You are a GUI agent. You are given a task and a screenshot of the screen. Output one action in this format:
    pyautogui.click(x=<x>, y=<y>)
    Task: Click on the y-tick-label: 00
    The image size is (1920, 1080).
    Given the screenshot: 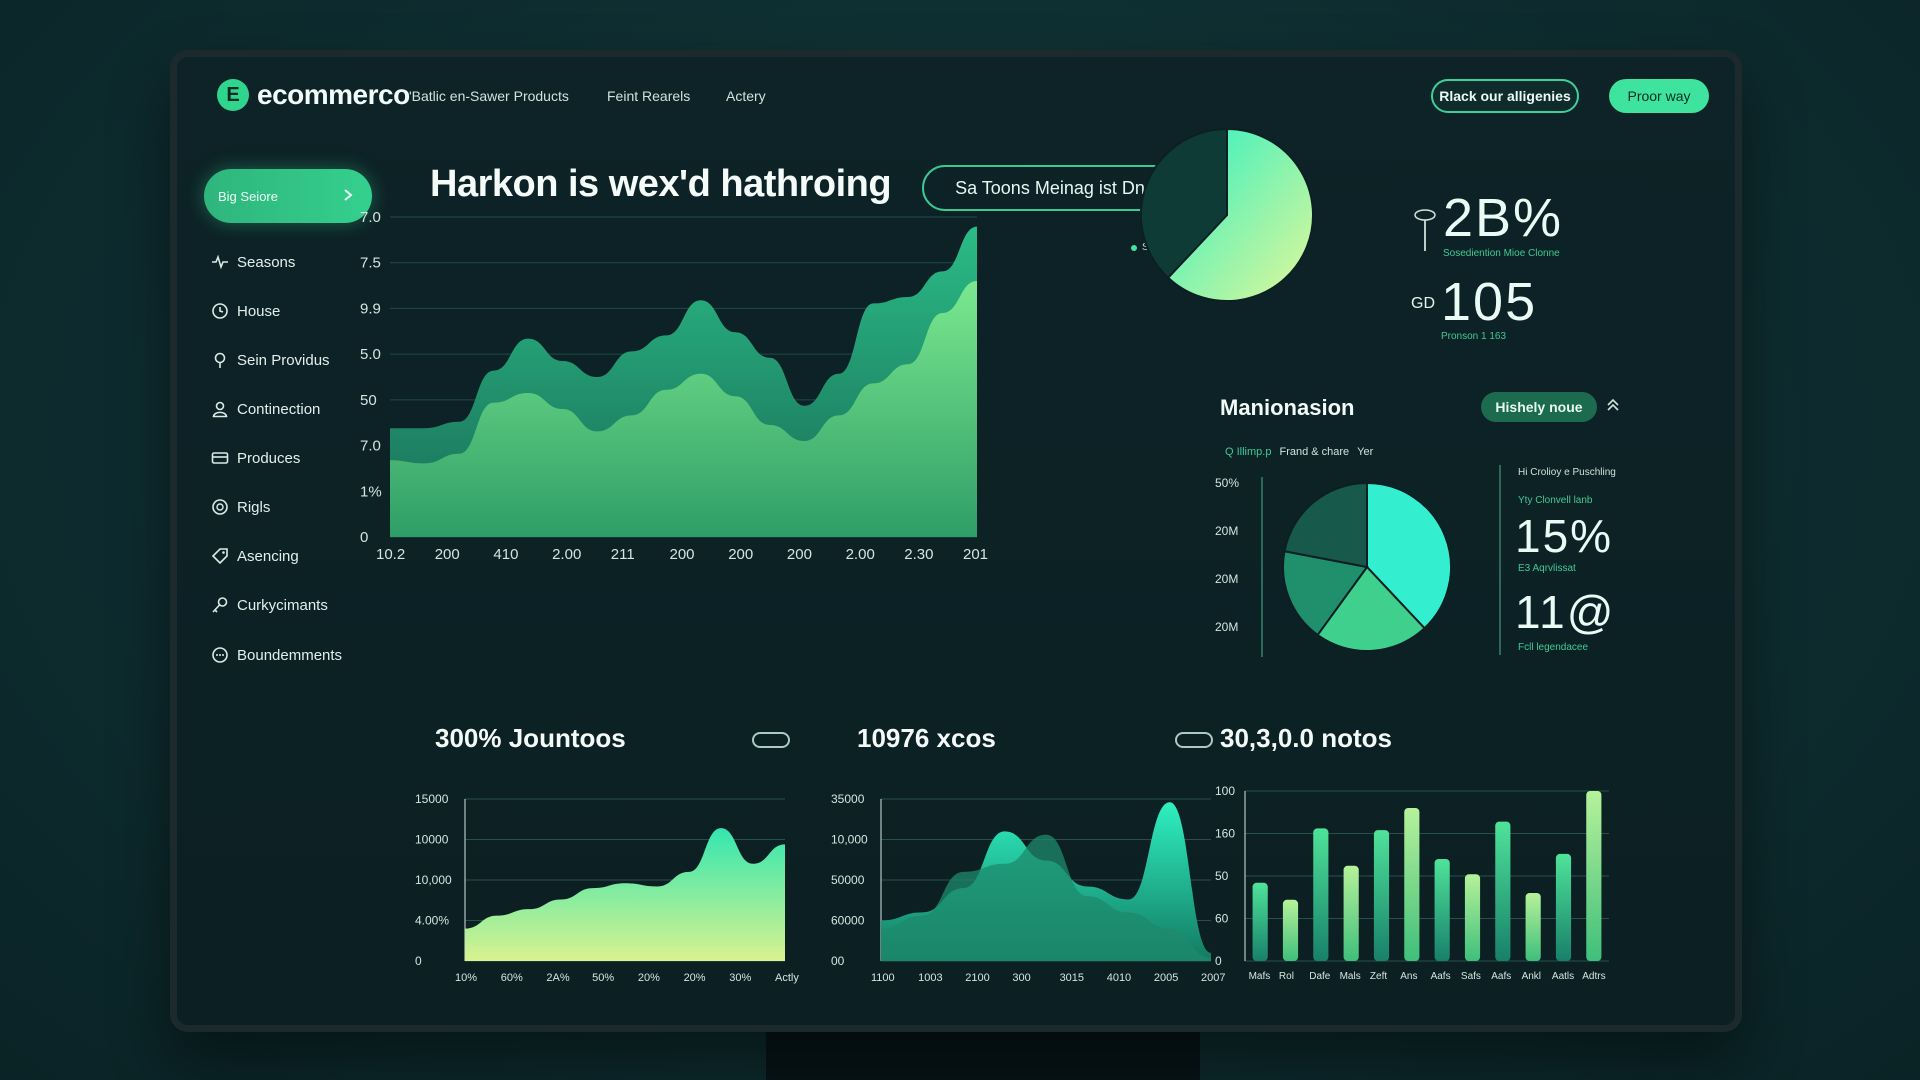 What is the action you would take?
    pyautogui.click(x=838, y=961)
    